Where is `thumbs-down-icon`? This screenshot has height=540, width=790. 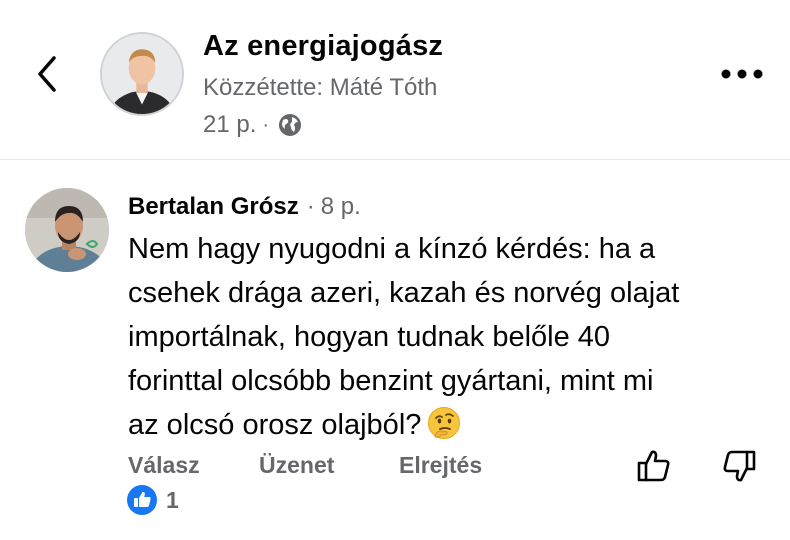 thumbs-down-icon is located at coordinates (739, 466).